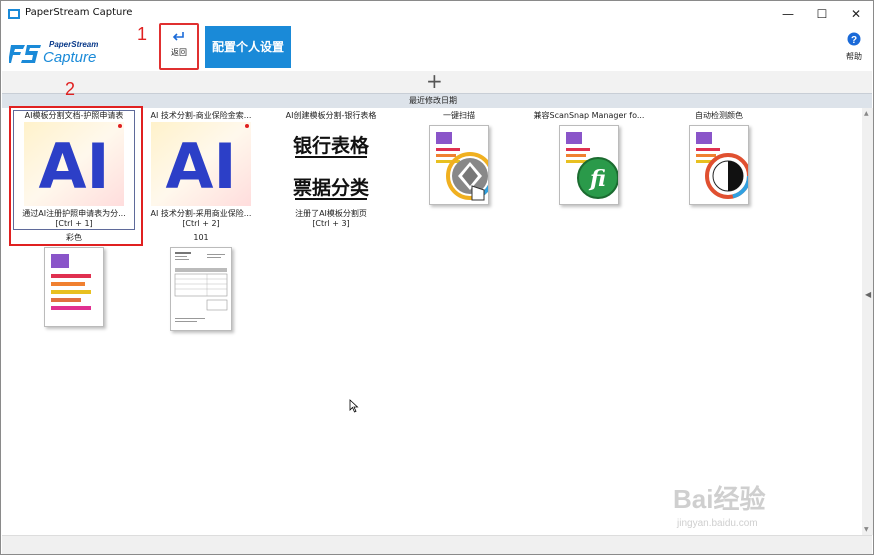  Describe the element at coordinates (437, 544) in the screenshot. I see `status-bar` at that location.